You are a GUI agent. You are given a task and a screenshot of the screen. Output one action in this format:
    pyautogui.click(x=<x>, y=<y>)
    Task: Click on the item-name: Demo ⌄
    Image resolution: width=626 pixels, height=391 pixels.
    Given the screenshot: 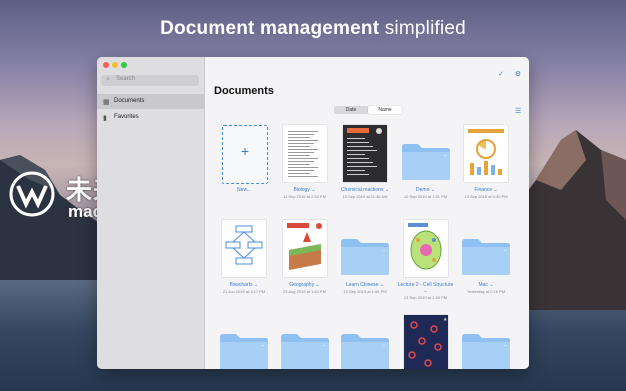 What is the action you would take?
    pyautogui.click(x=426, y=190)
    